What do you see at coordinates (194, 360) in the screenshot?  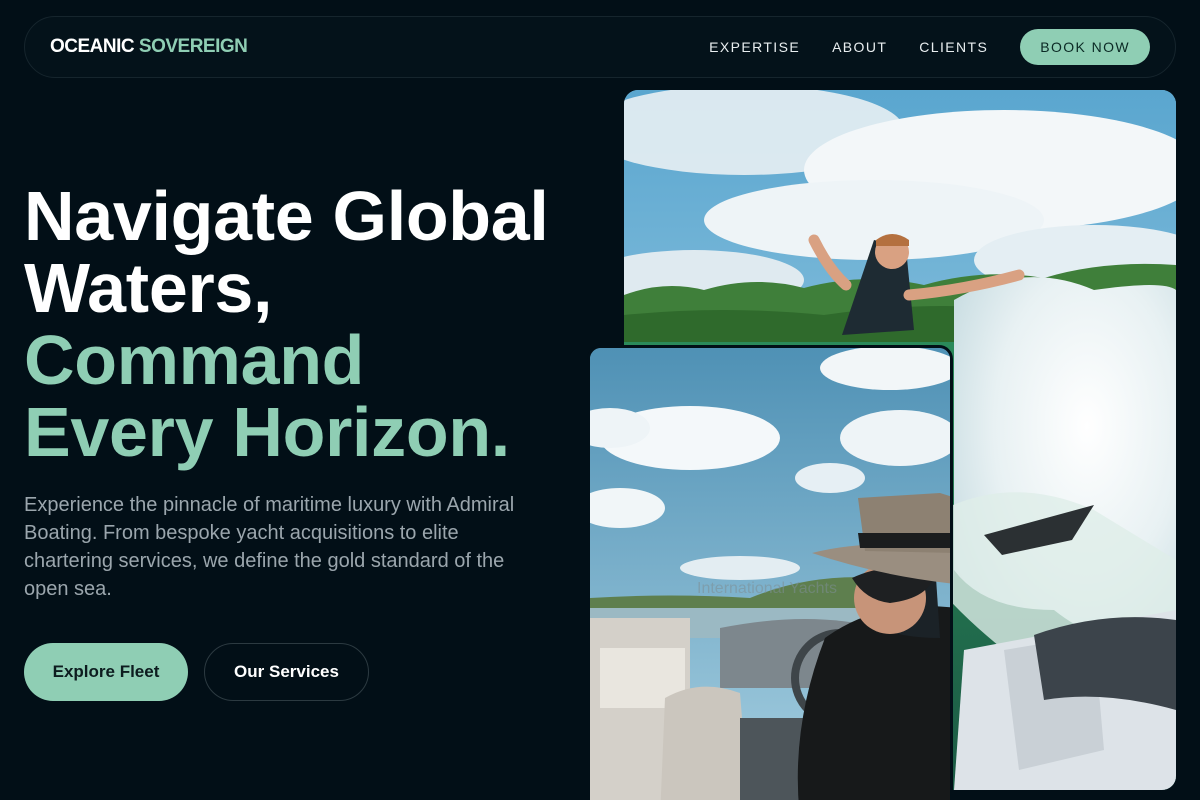 I see `hero-title-accent-line-1: Command` at bounding box center [194, 360].